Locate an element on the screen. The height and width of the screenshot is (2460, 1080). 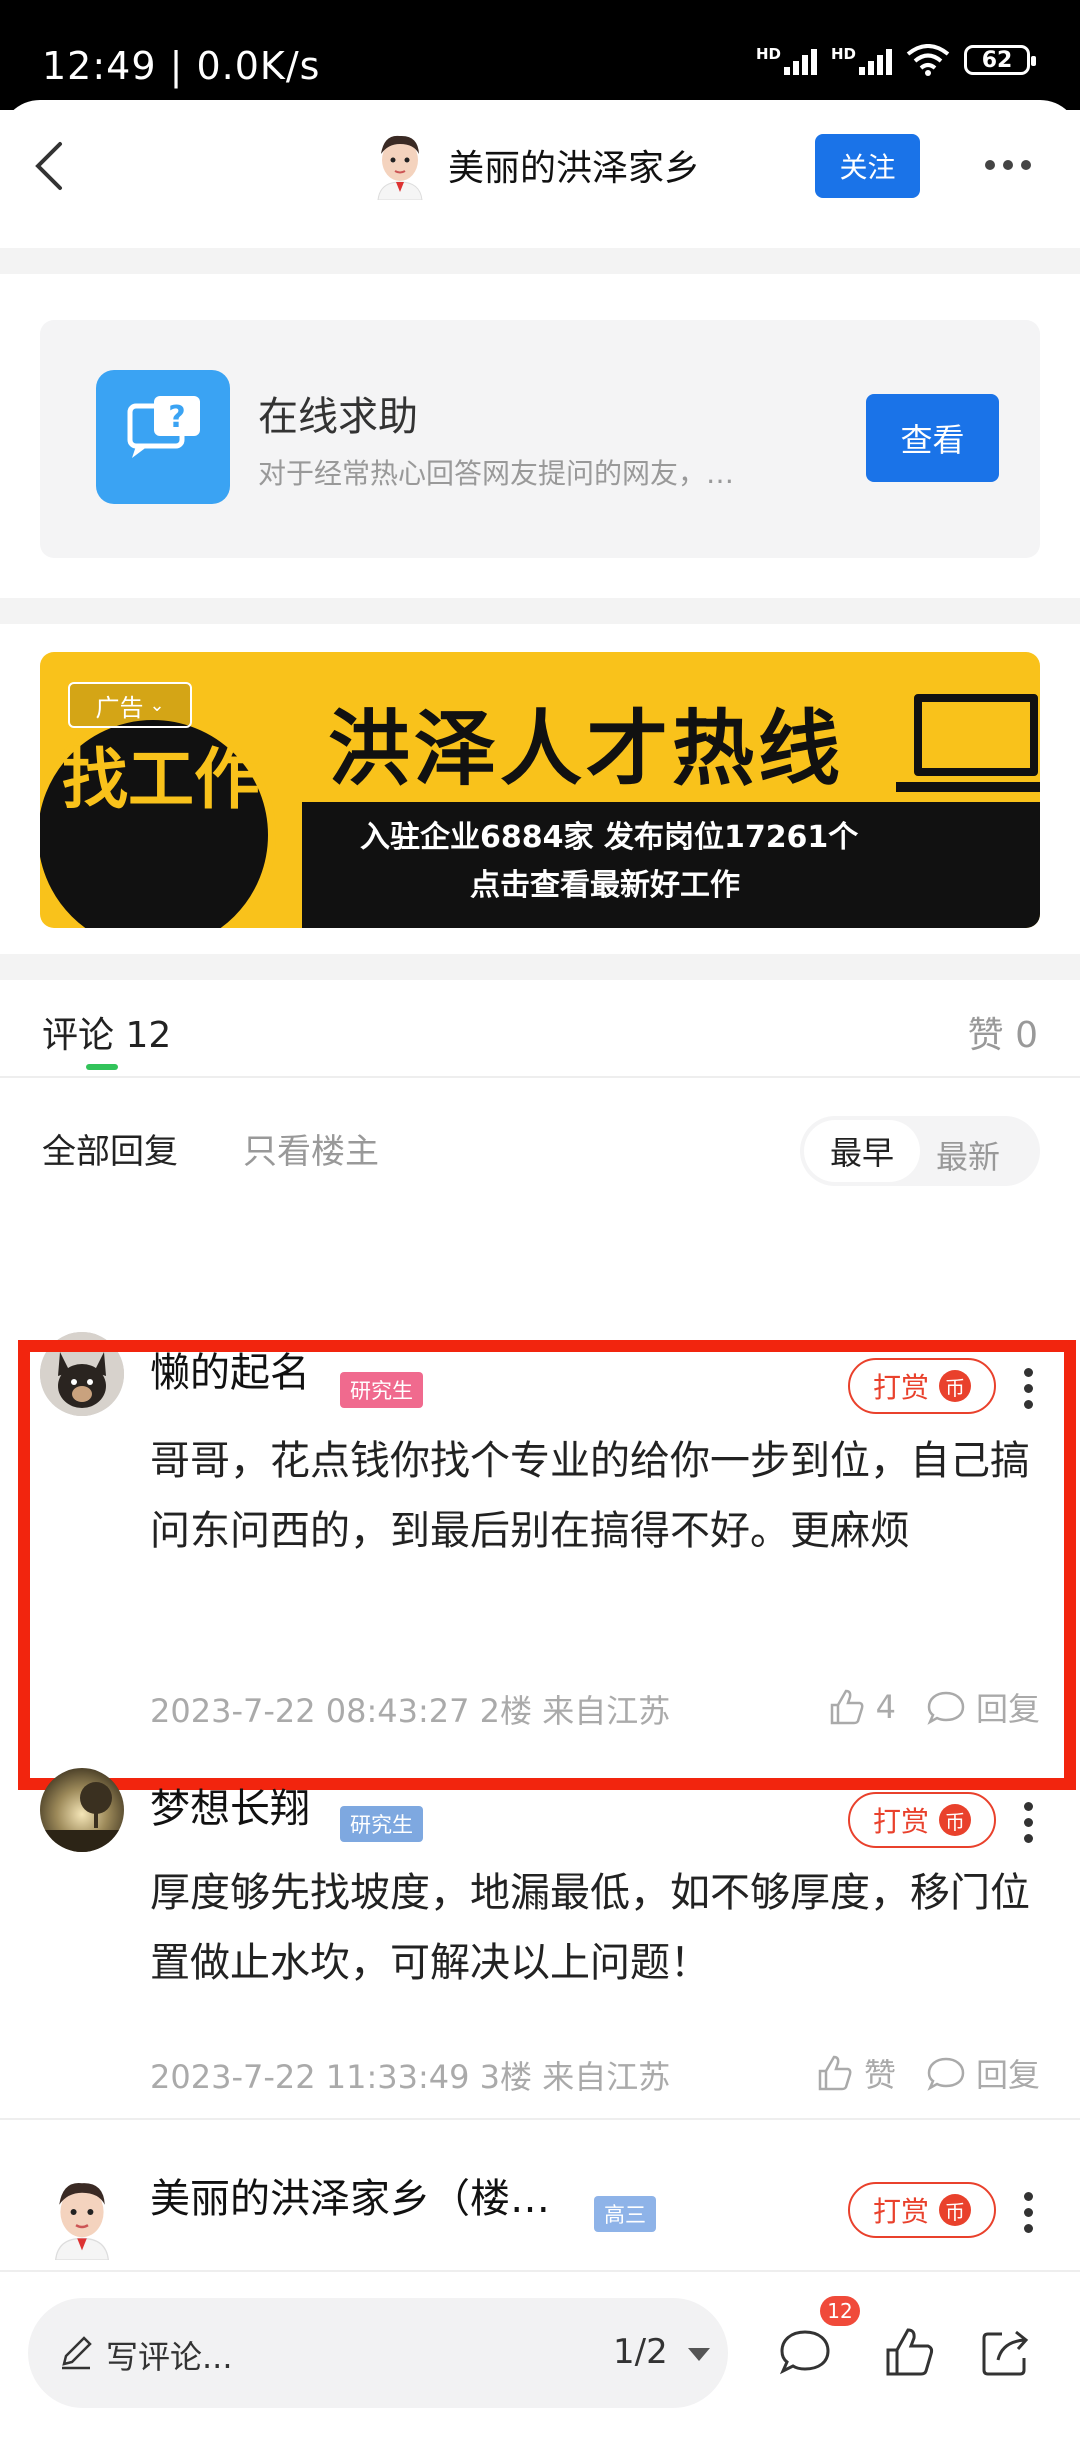
battery-icon: 62 is located at coordinates (1000, 60).